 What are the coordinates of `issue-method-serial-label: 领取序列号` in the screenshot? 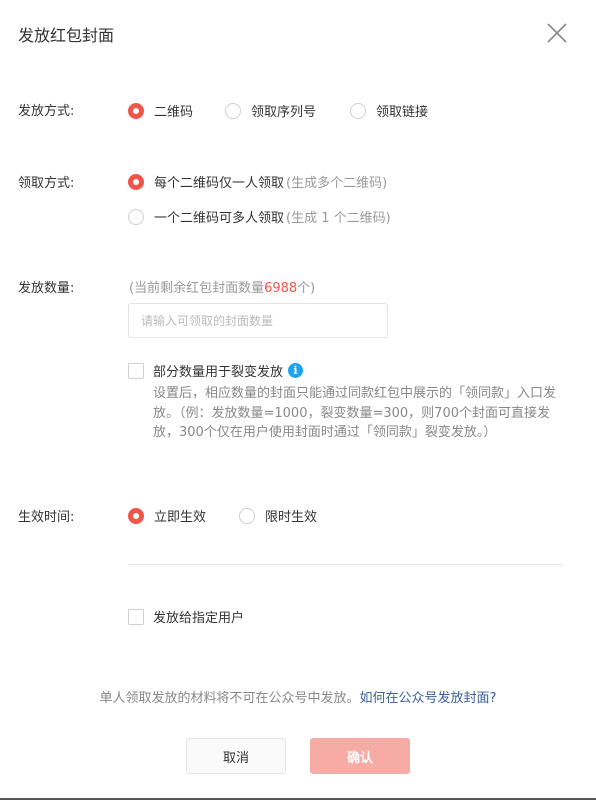 It's located at (284, 112).